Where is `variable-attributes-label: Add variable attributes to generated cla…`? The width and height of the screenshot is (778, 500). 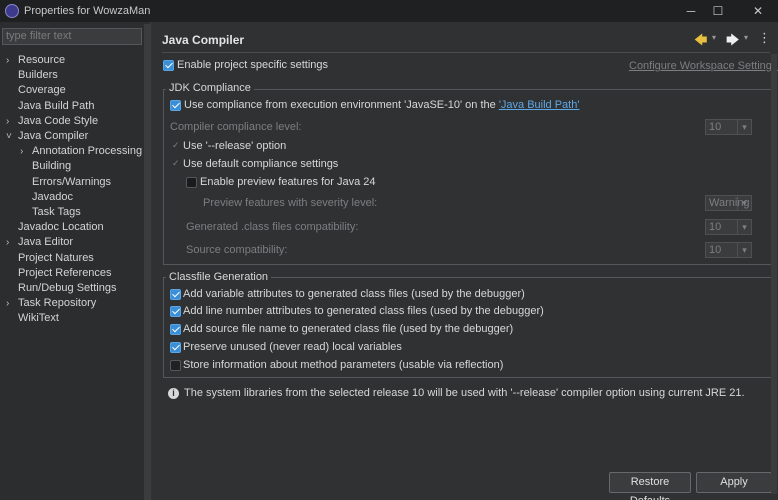
variable-attributes-label: Add variable attributes to generated cla… is located at coordinates (354, 294).